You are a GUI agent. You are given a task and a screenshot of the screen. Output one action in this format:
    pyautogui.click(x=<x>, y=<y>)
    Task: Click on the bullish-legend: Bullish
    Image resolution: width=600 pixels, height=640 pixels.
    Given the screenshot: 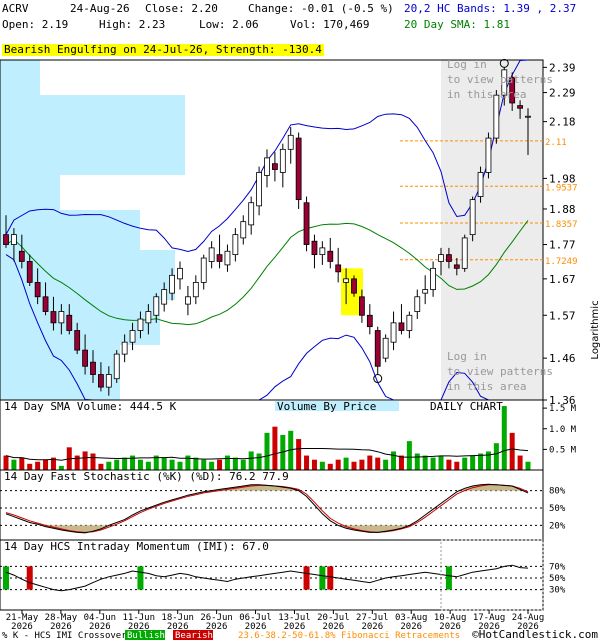 What is the action you would take?
    pyautogui.click(x=146, y=635)
    